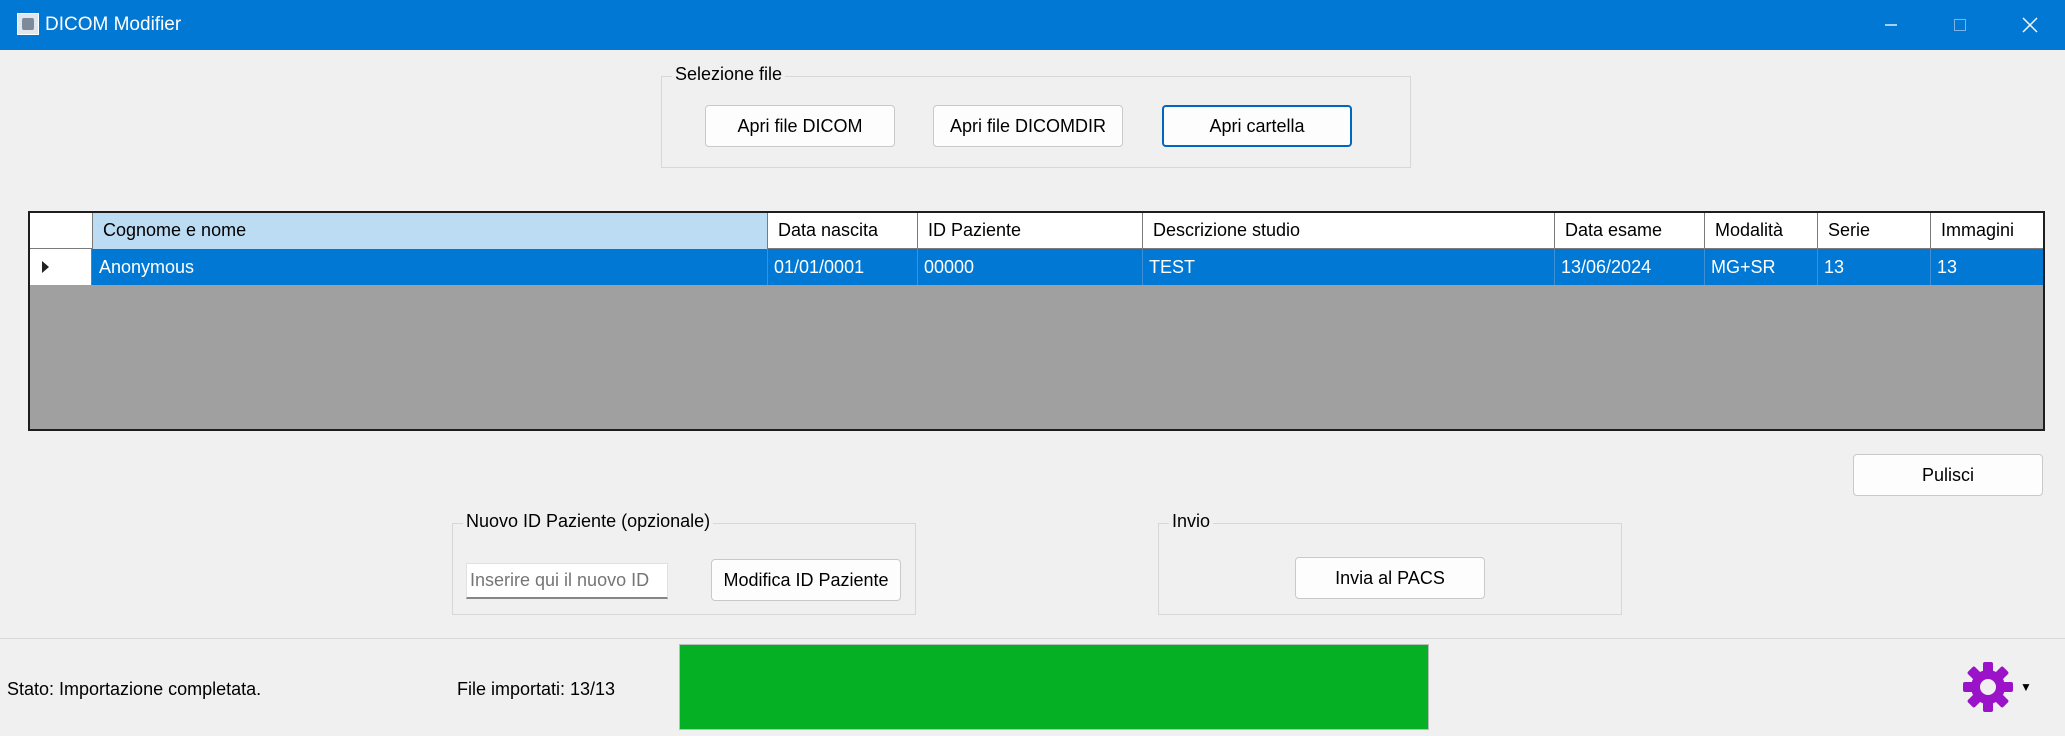 Image resolution: width=2065 pixels, height=736 pixels. I want to click on gear-icon, so click(1988, 687).